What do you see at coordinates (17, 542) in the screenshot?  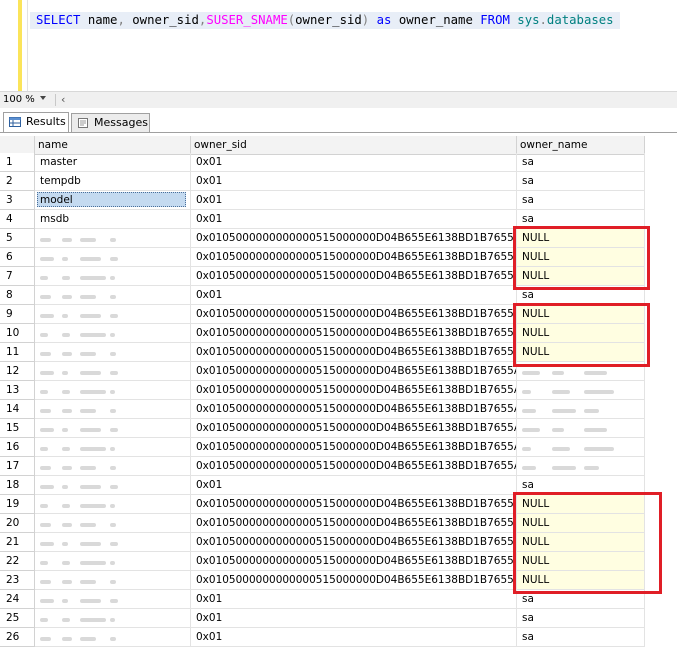 I see `row-number: 21` at bounding box center [17, 542].